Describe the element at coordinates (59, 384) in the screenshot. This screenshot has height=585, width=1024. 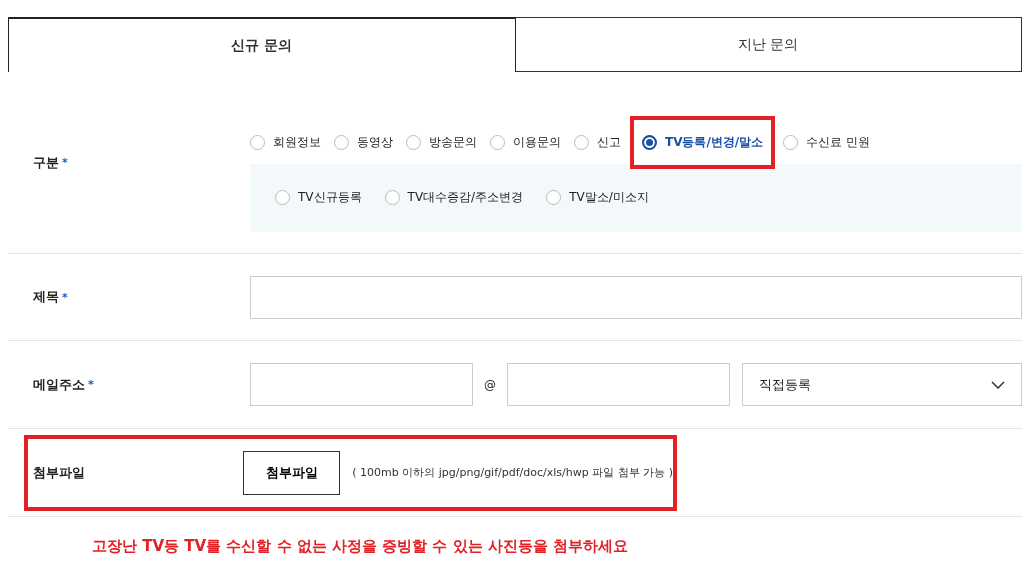
I see `field-label: 메일주소` at that location.